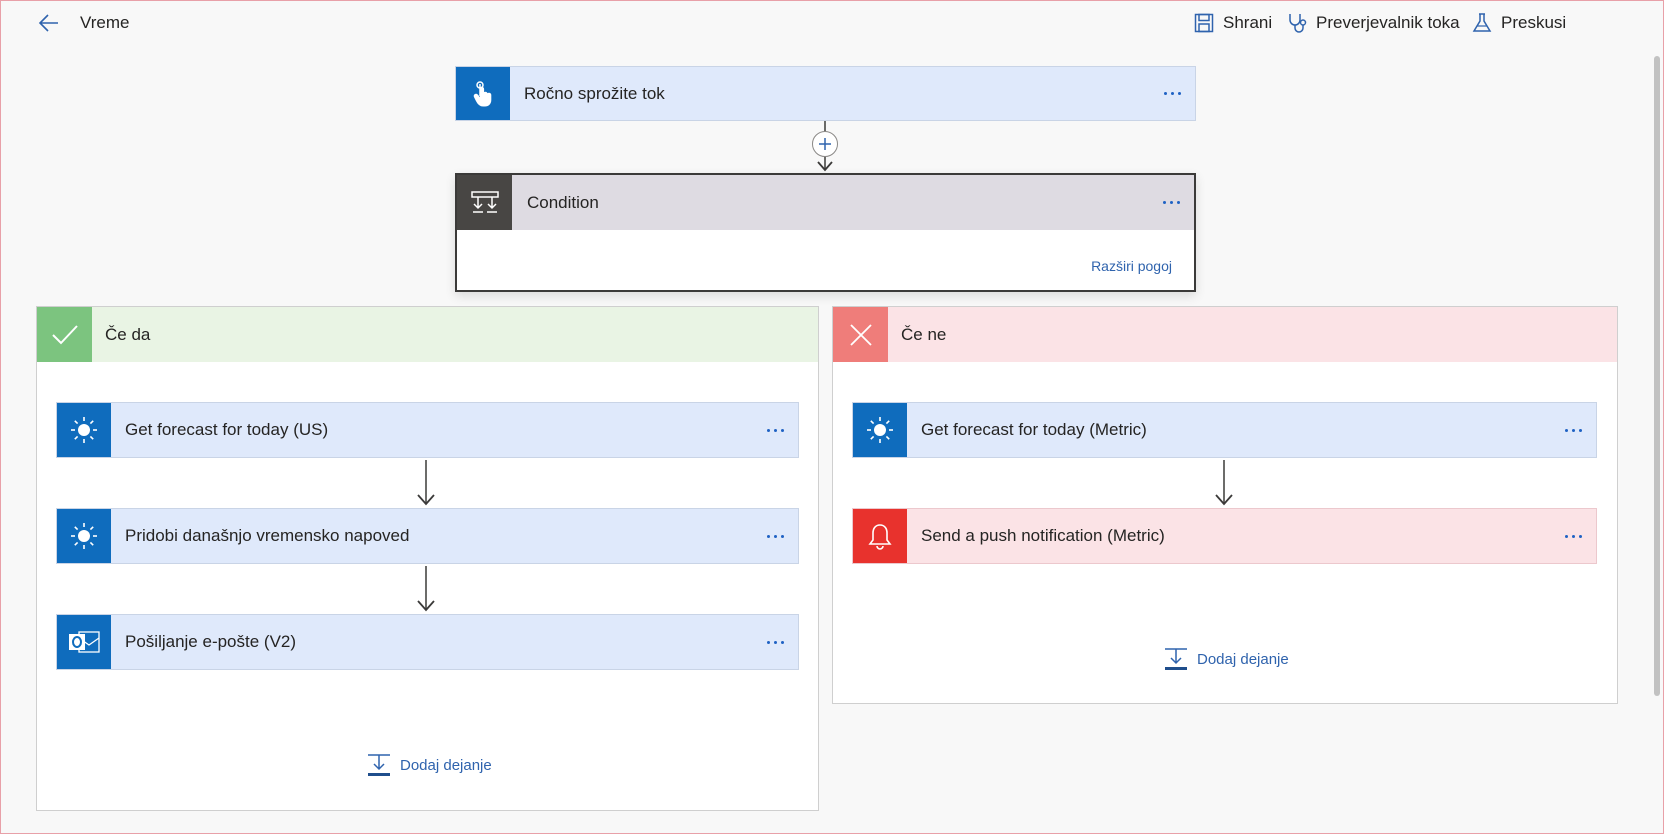  Describe the element at coordinates (1043, 535) in the screenshot. I see `action-label: Send a push notification (Metric)` at that location.